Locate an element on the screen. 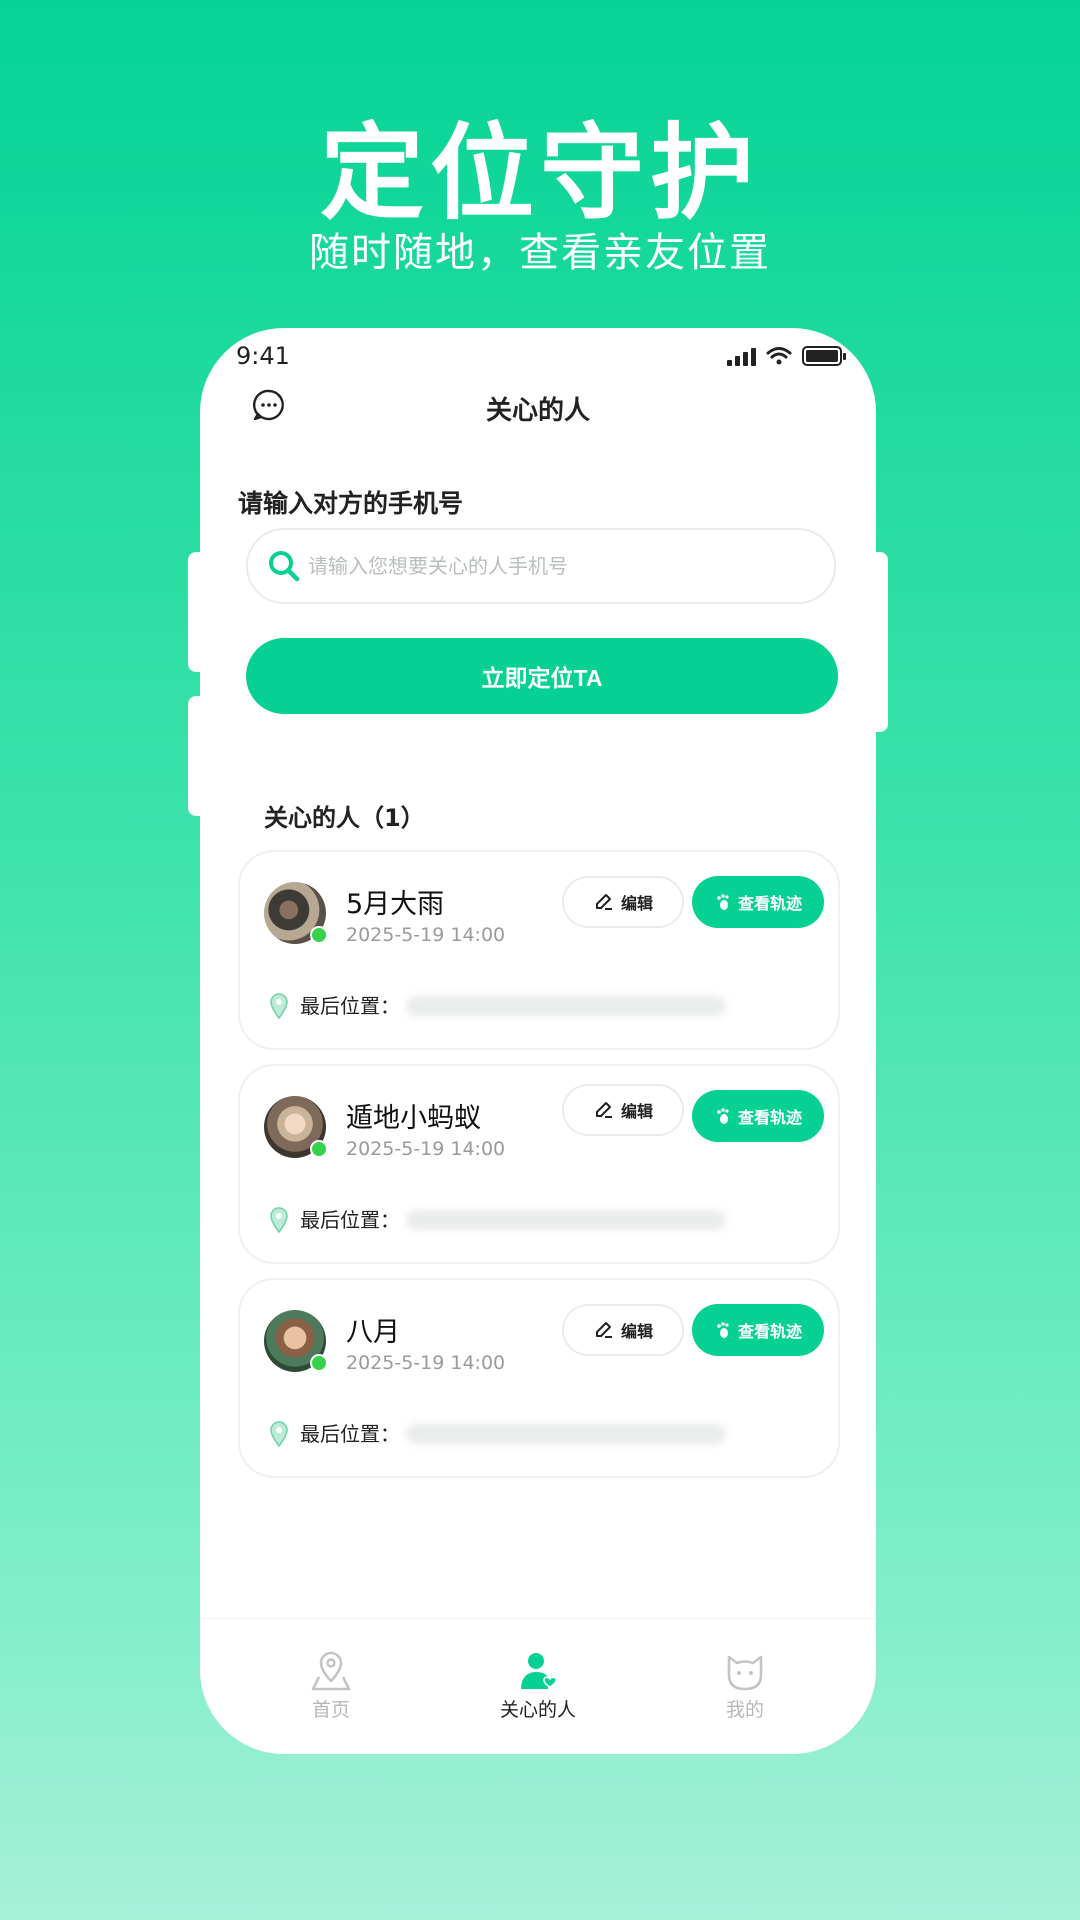  contact-name: 八月 is located at coordinates (373, 1332).